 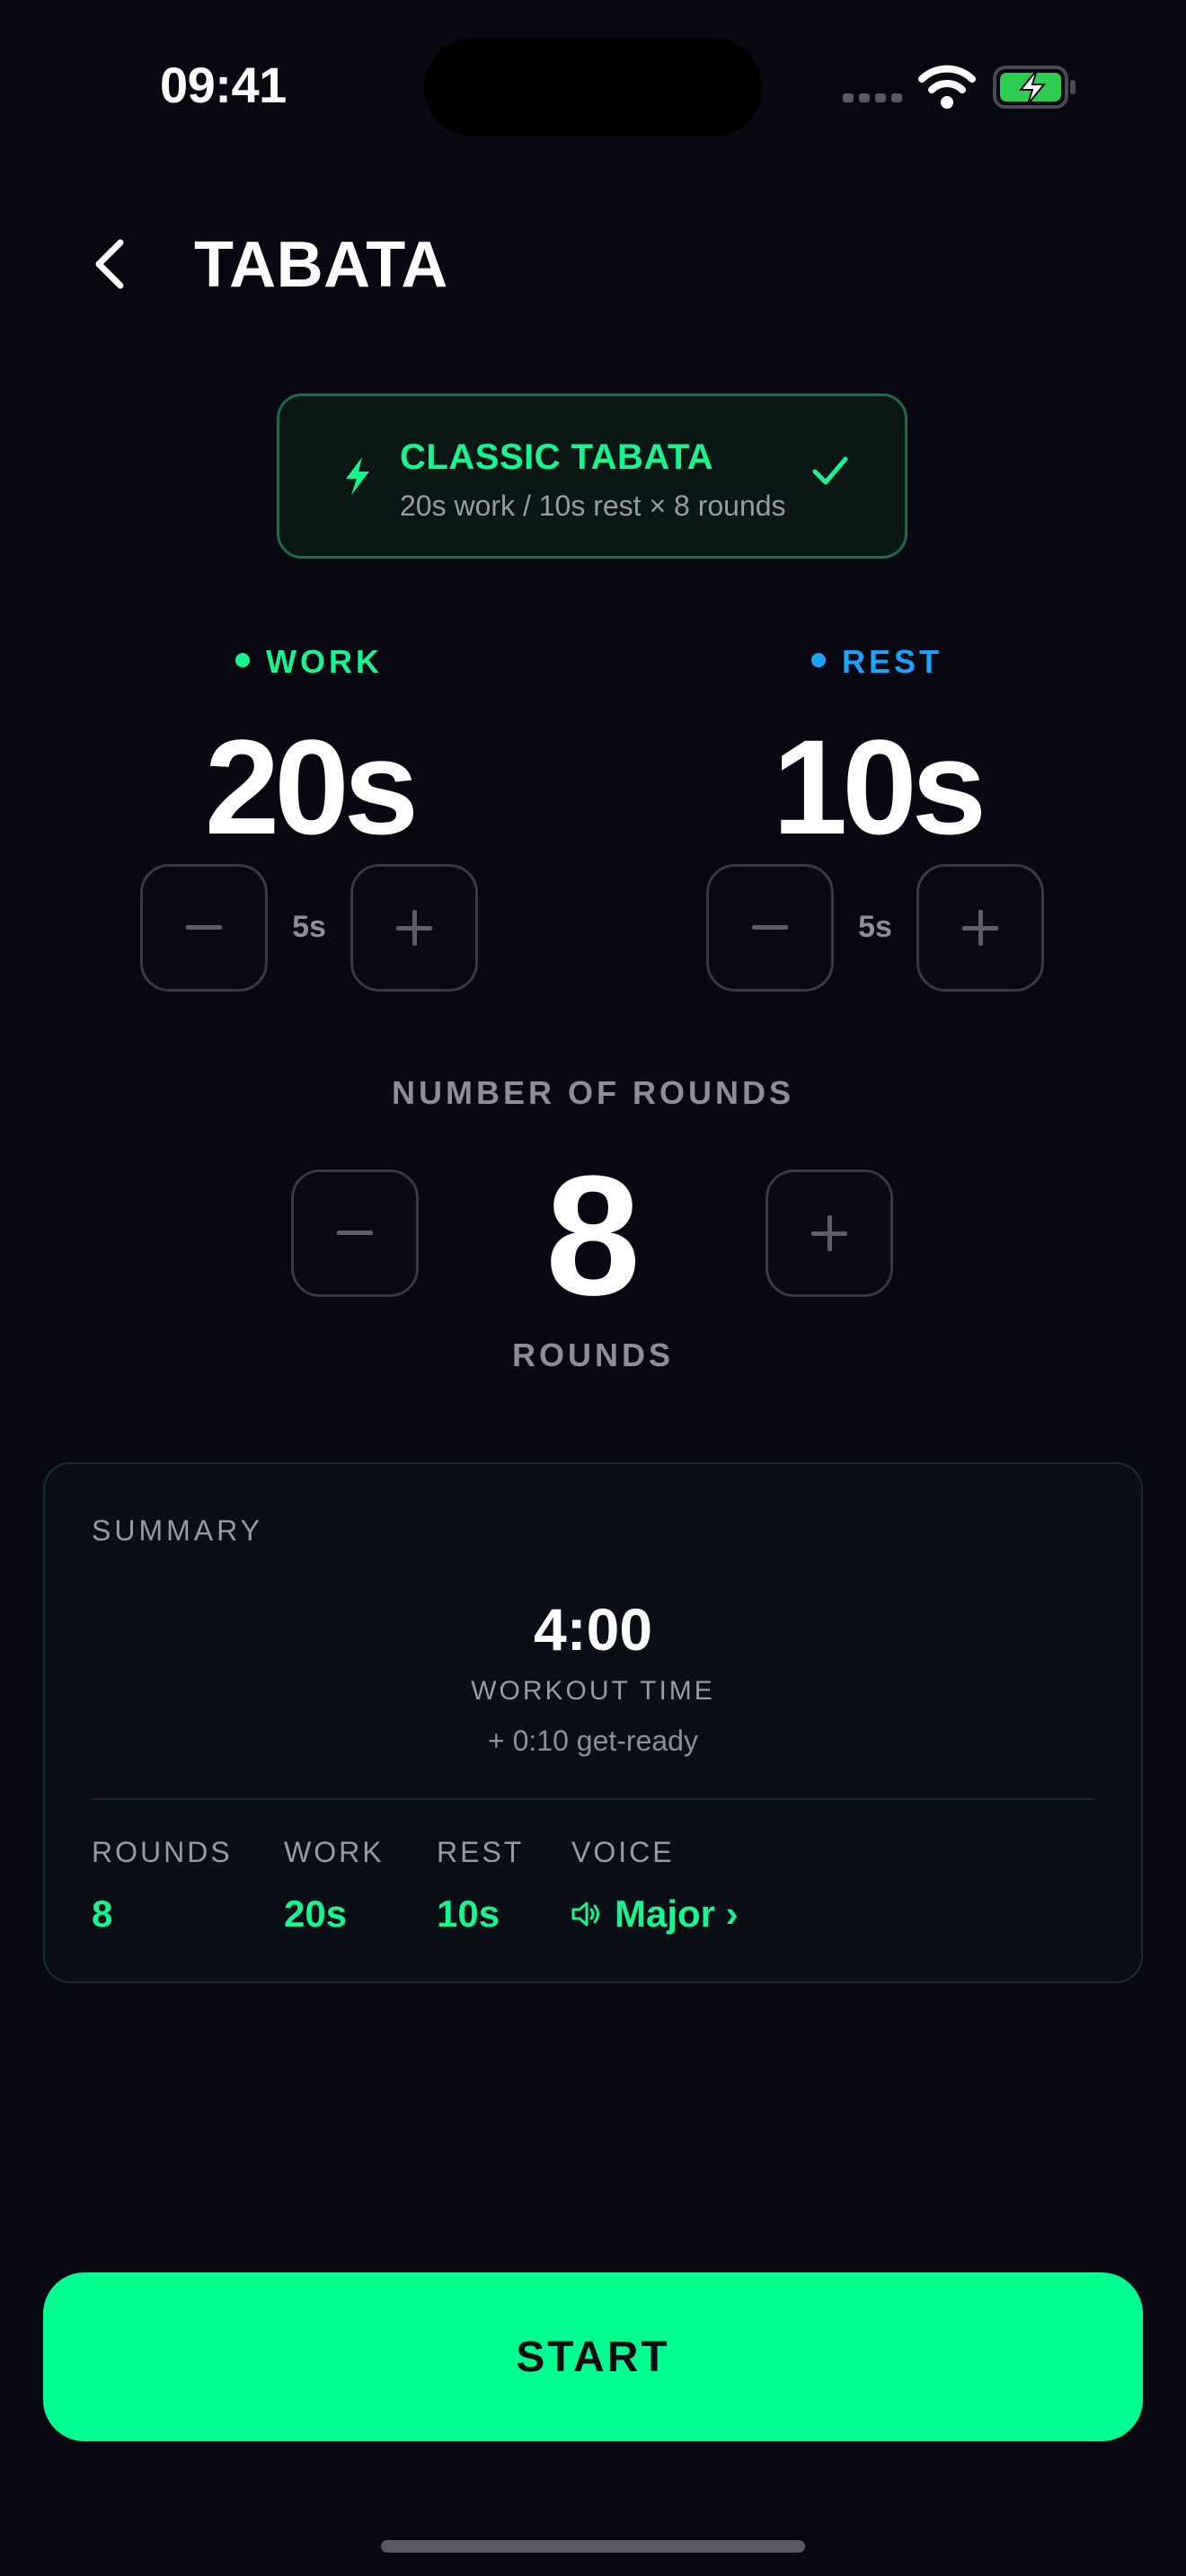 What do you see at coordinates (593, 87) in the screenshot?
I see `dynamic-island` at bounding box center [593, 87].